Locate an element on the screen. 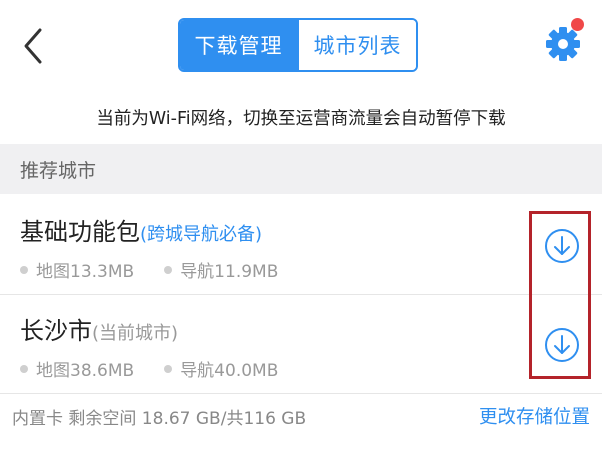  section-header: 推荐城市 is located at coordinates (301, 169).